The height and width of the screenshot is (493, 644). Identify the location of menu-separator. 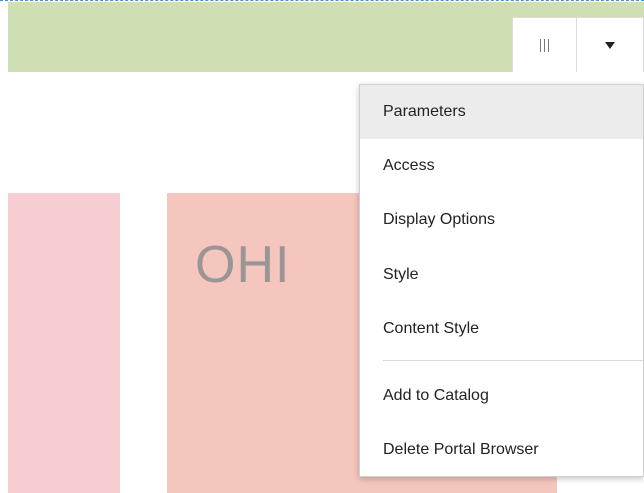
(513, 360).